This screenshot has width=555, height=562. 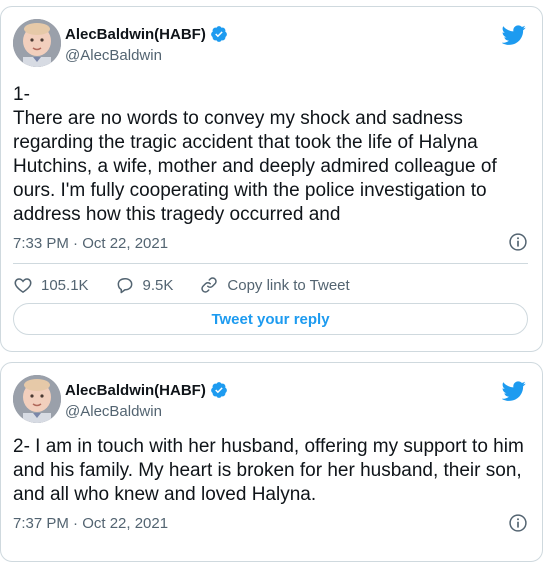 What do you see at coordinates (270, 263) in the screenshot?
I see `divider` at bounding box center [270, 263].